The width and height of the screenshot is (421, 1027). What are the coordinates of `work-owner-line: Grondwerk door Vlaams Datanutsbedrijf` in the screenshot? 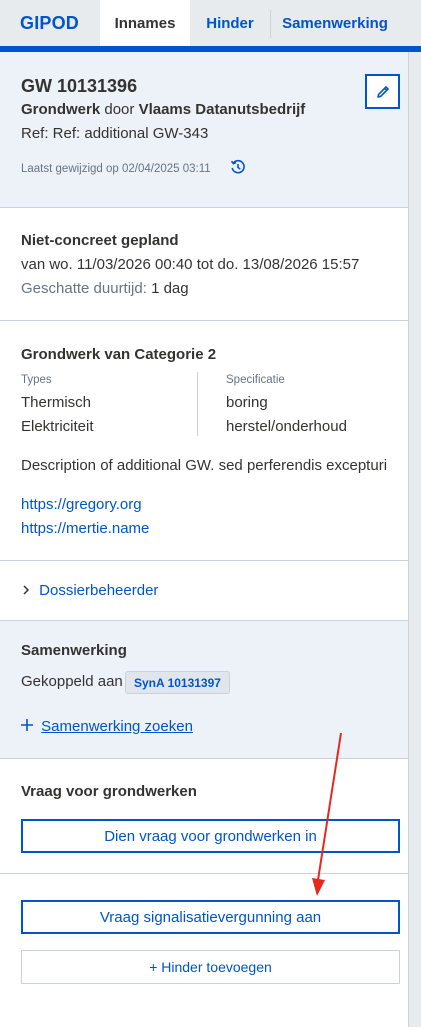 It's located at (163, 109).